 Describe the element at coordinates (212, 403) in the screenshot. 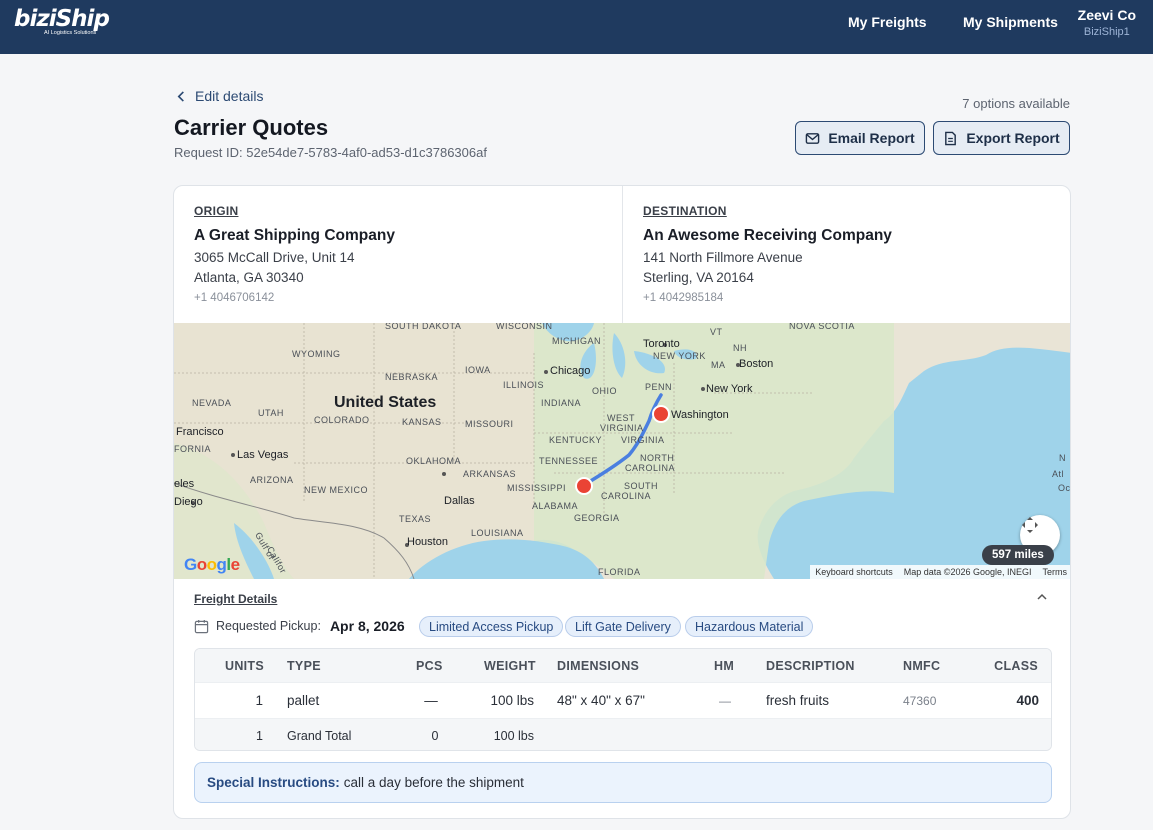

I see `map-label-nevada: NEVADA` at that location.